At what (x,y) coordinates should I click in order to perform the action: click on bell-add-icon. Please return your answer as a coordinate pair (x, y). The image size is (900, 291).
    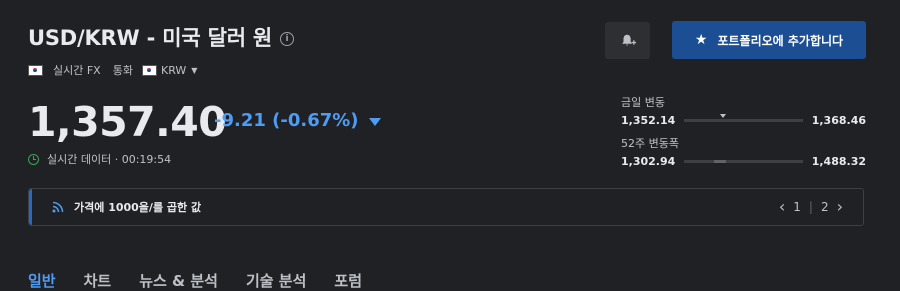
    Looking at the image, I should click on (628, 39).